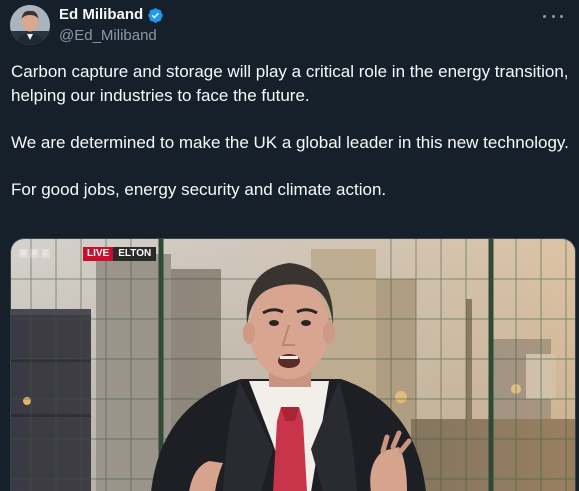 The width and height of the screenshot is (579, 491). I want to click on live-label: LIVE, so click(98, 254).